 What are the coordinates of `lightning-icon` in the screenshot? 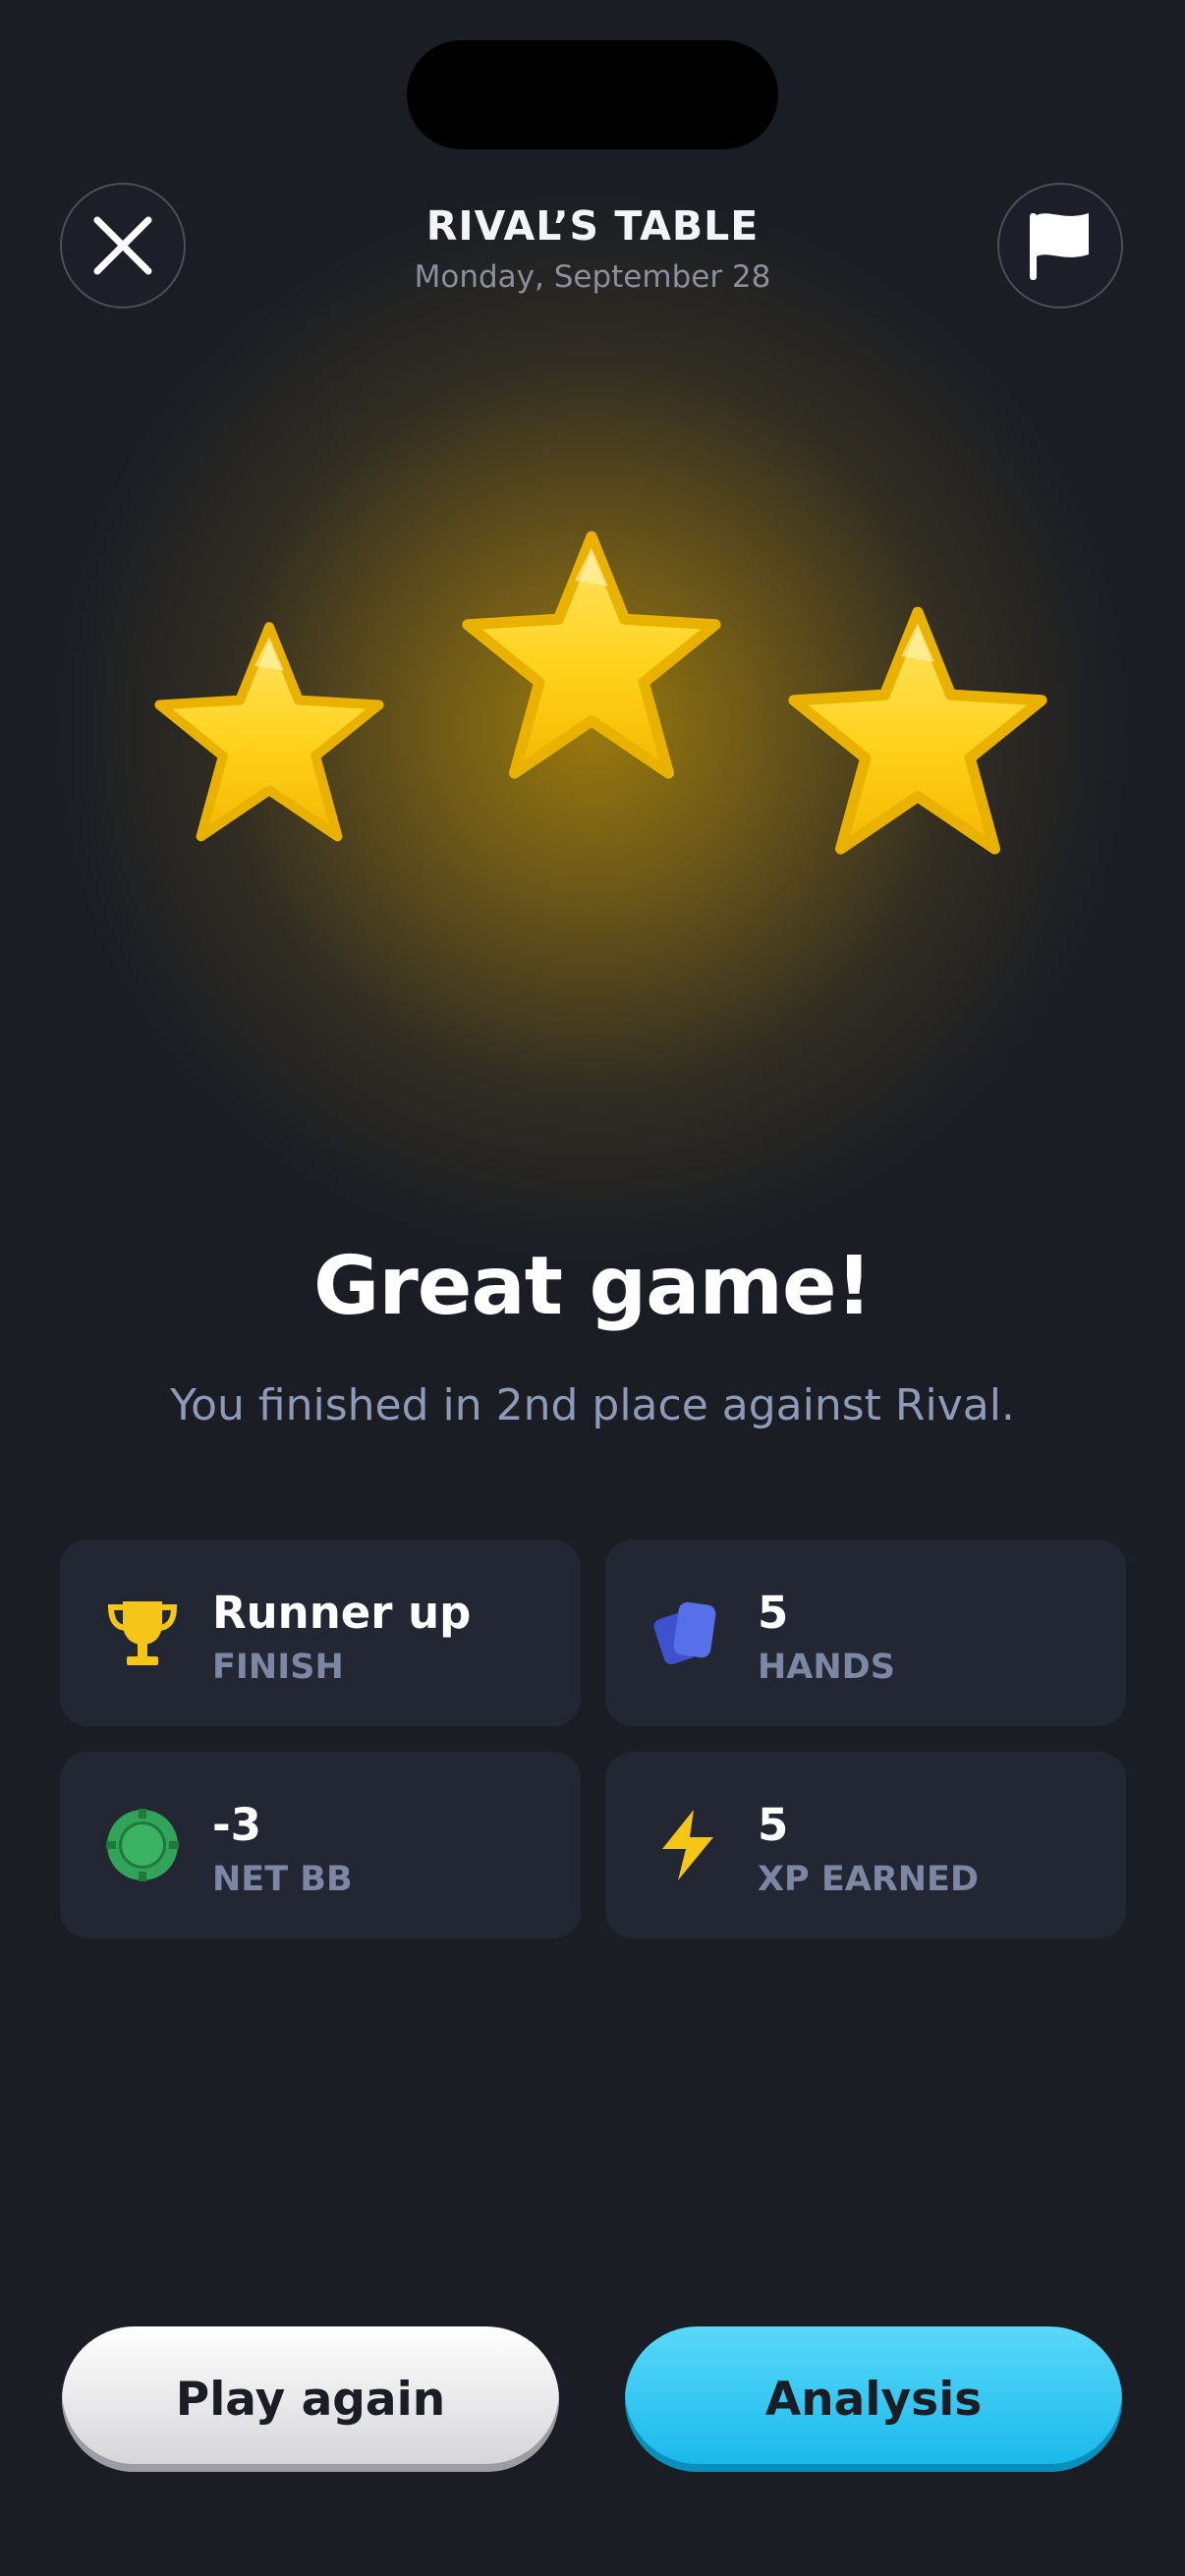 It's located at (688, 1845).